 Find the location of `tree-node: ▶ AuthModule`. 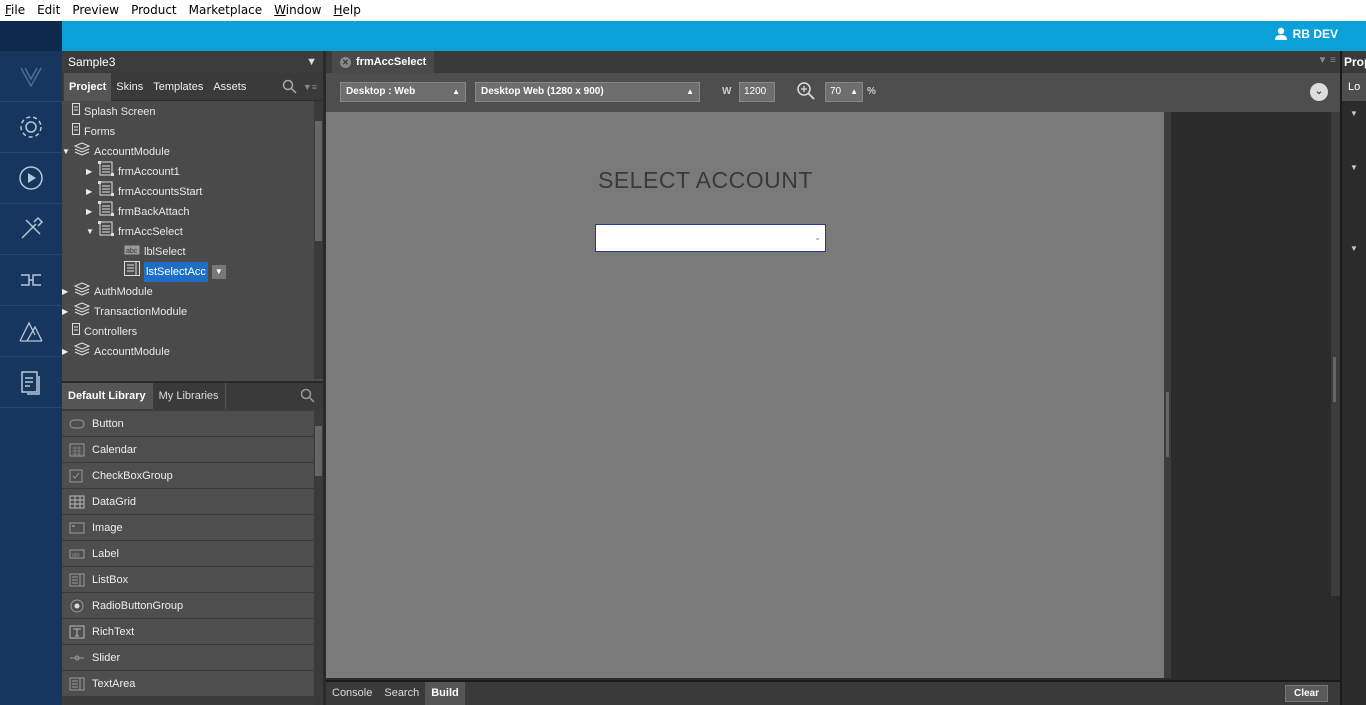

tree-node: ▶ AuthModule is located at coordinates (107, 291).